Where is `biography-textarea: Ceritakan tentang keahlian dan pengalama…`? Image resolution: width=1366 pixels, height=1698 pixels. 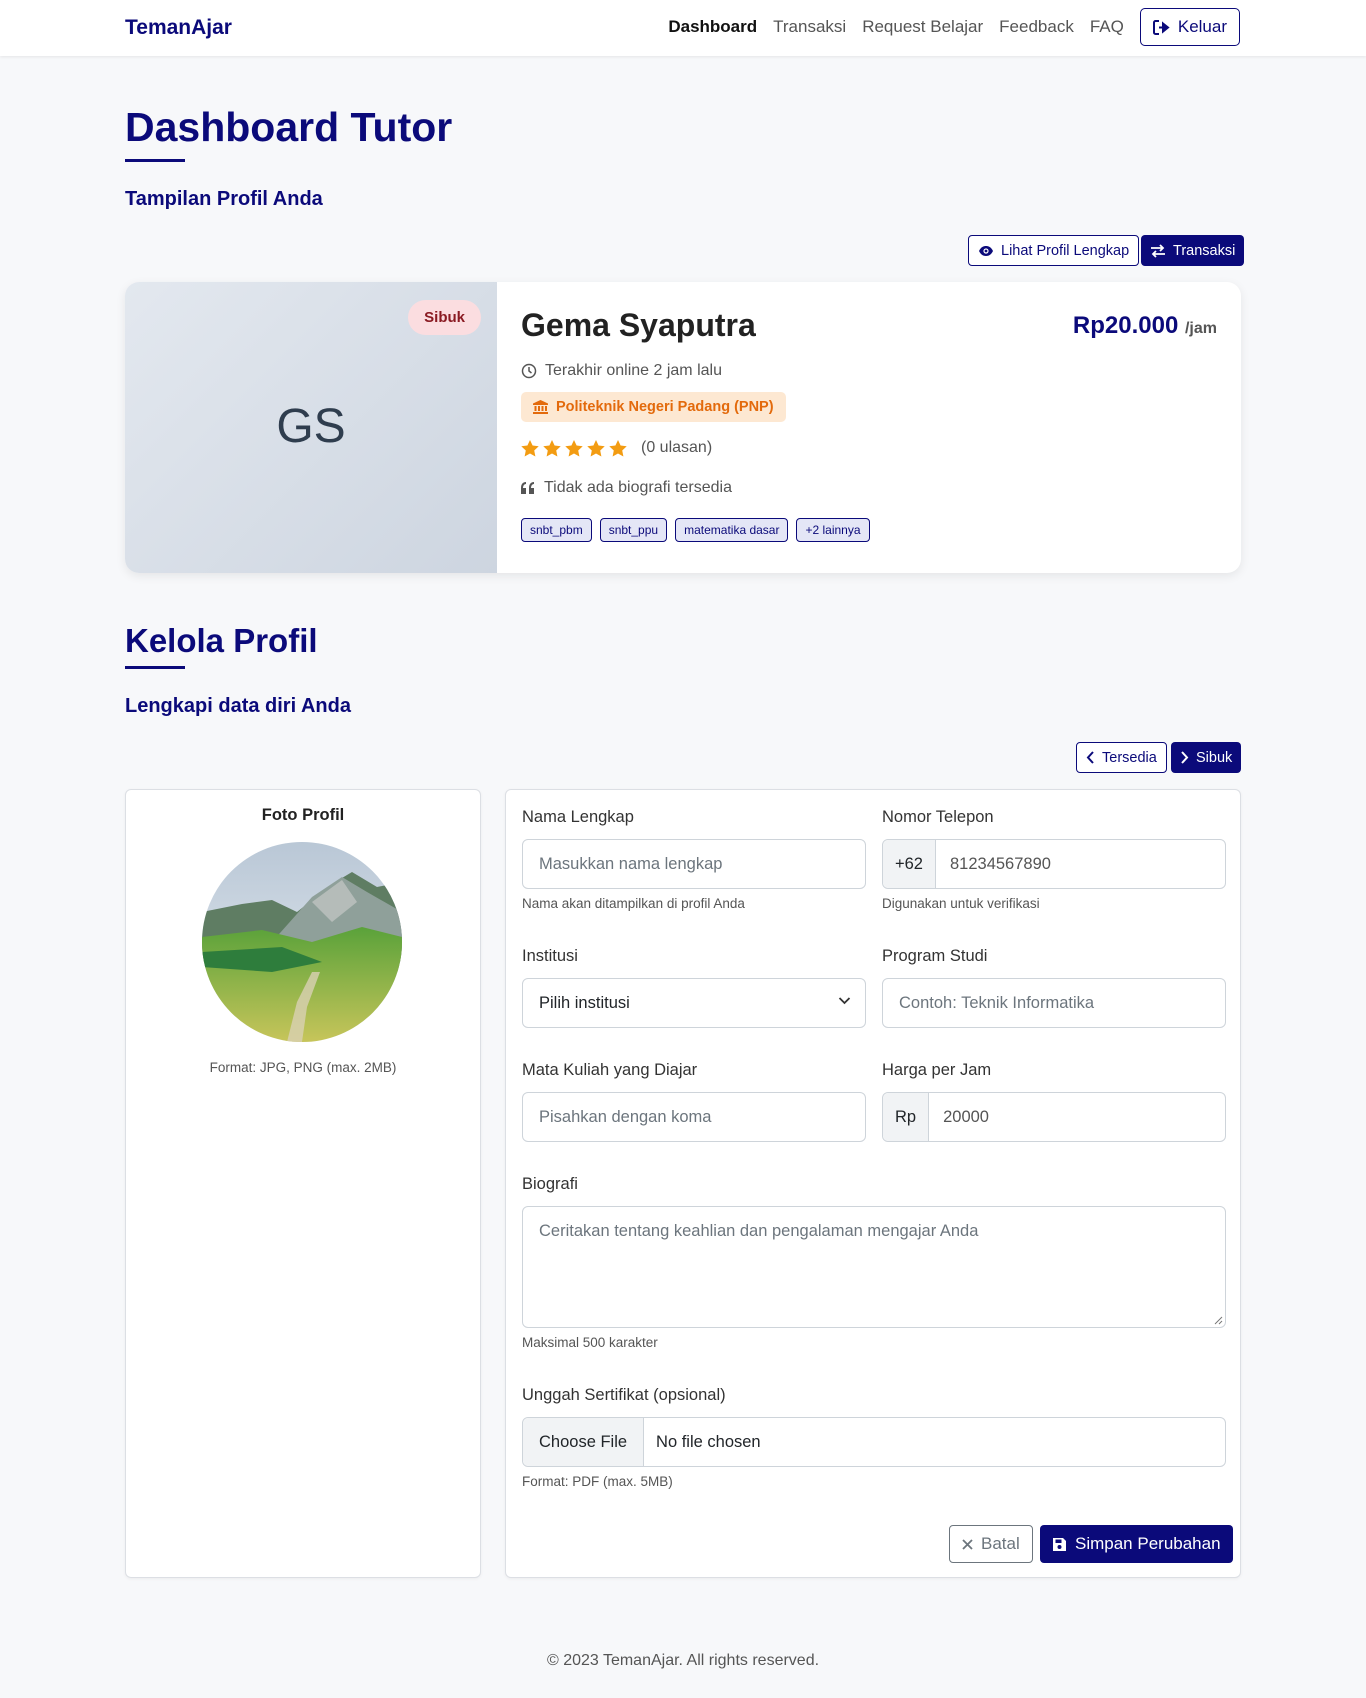
biography-textarea: Ceritakan tentang keahlian dan pengalama… is located at coordinates (874, 1267).